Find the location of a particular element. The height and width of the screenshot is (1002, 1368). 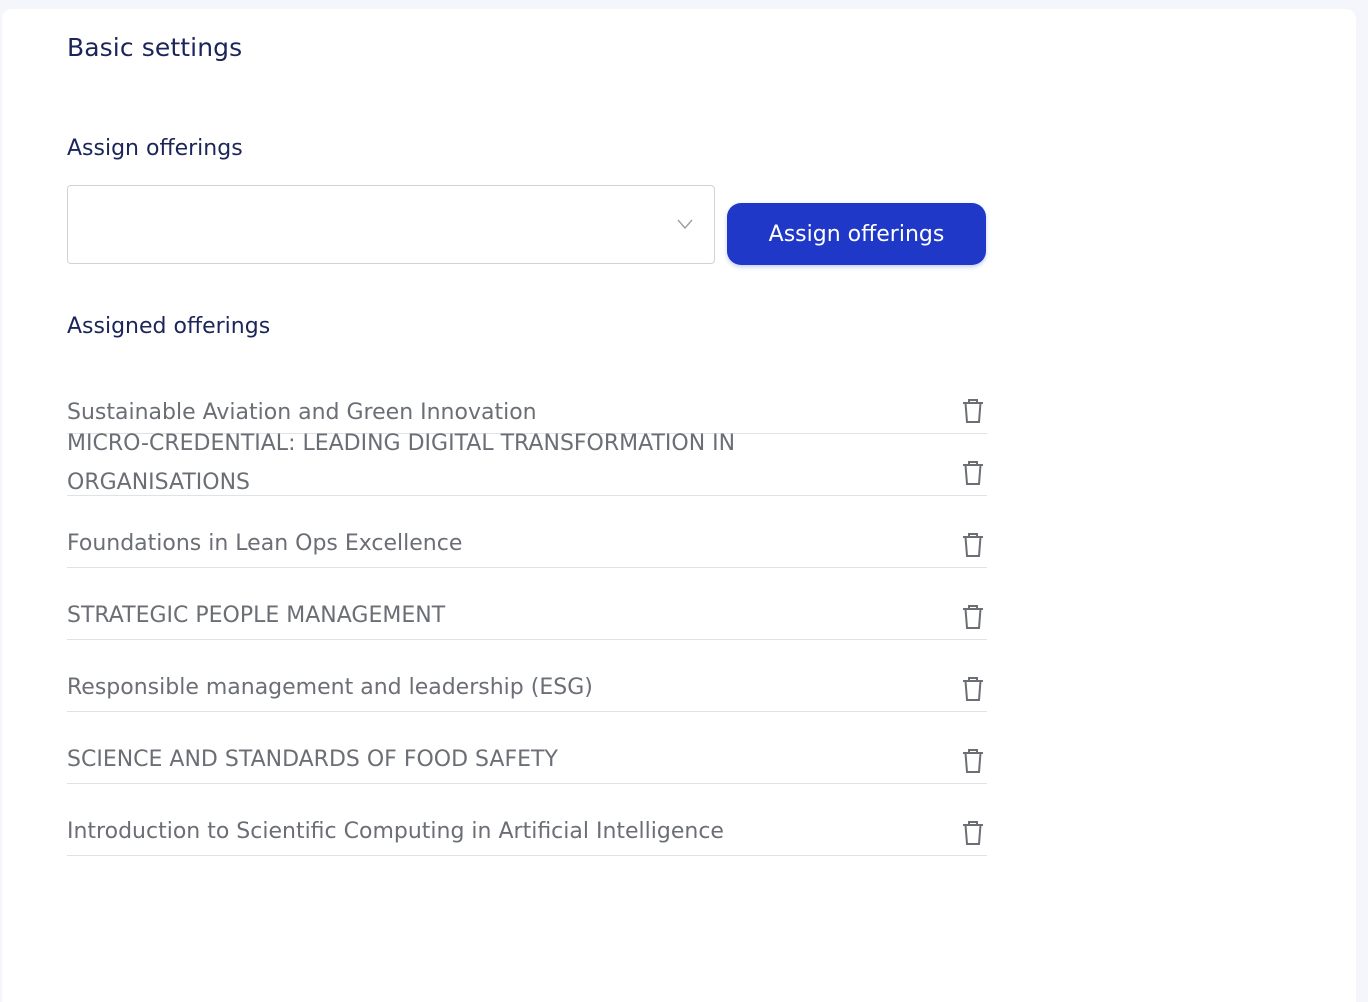

offering-title: STRATEGIC PEOPLE MANAGEMENT is located at coordinates (256, 615).